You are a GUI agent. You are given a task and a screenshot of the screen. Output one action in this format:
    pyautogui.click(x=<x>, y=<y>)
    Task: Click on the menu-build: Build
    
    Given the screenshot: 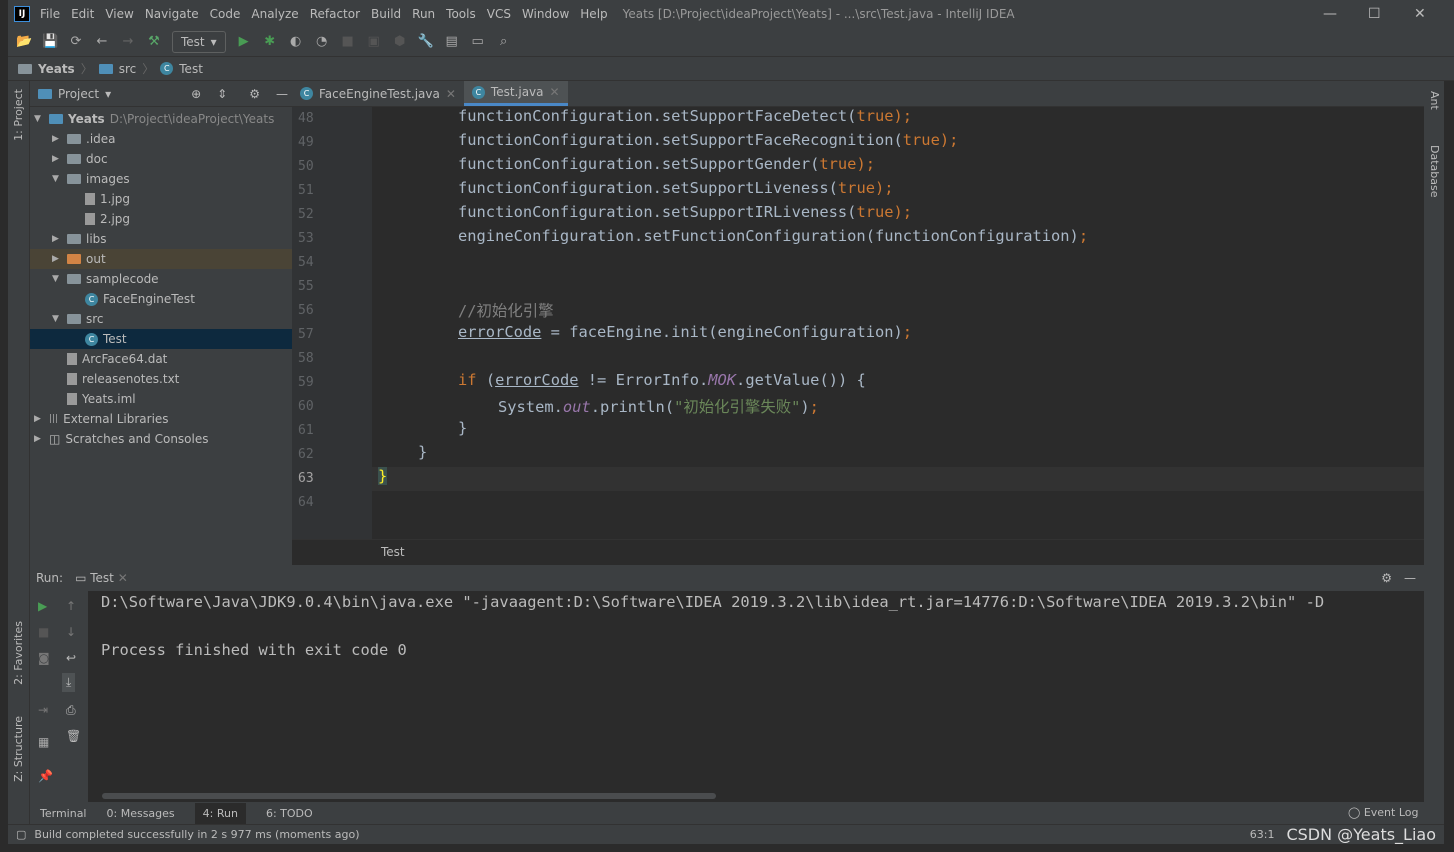 What is the action you would take?
    pyautogui.click(x=386, y=14)
    